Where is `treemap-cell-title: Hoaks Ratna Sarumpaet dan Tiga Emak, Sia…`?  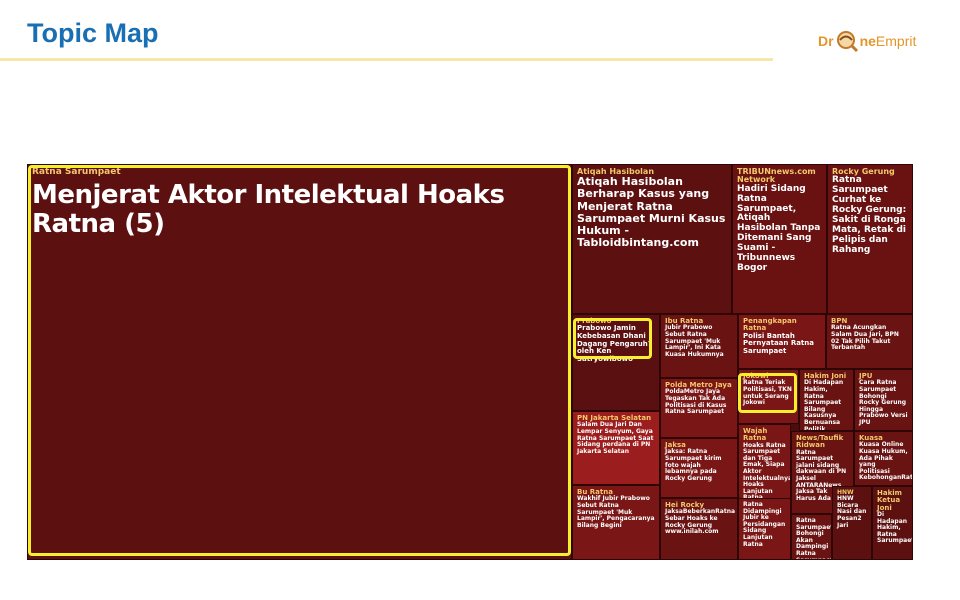
treemap-cell-title: Hoaks Ratna Sarumpaet dan Tiga Emak, Sia… is located at coordinates (767, 471).